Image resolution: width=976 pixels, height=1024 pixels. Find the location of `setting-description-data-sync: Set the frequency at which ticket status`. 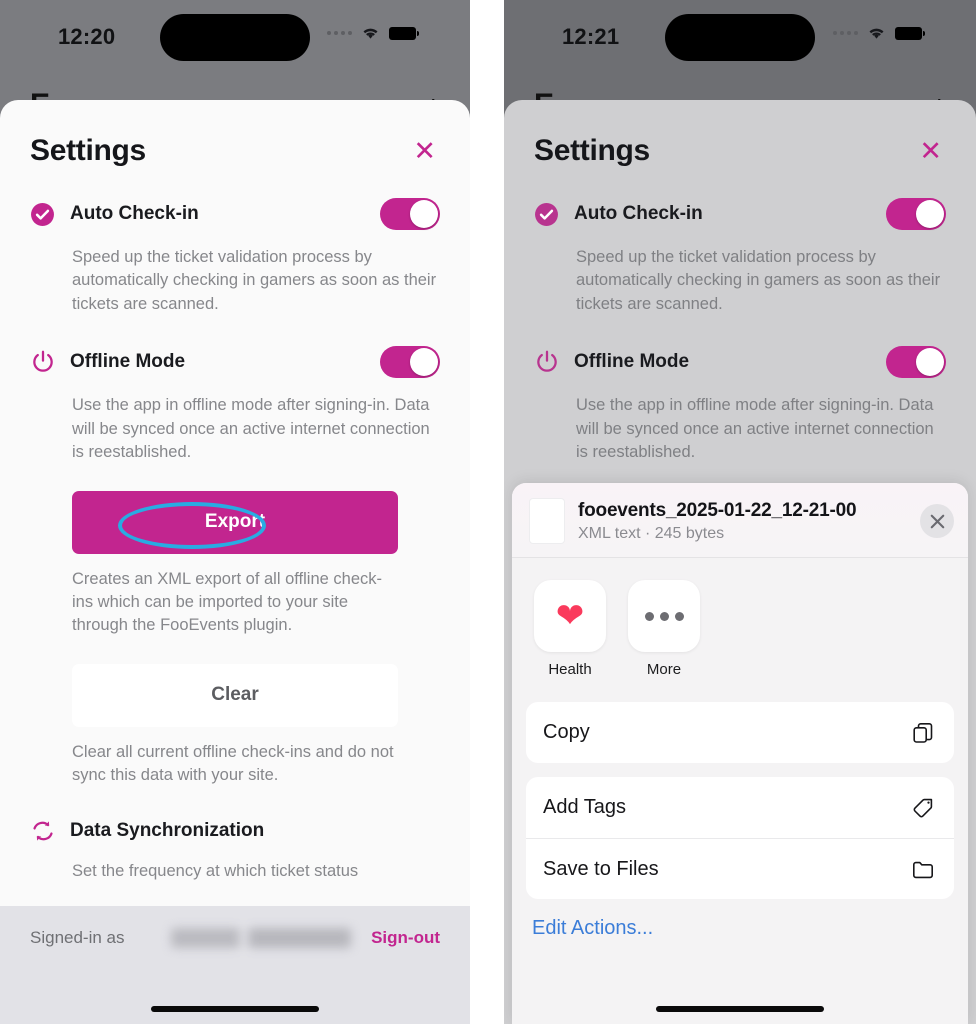

setting-description-data-sync: Set the frequency at which ticket status is located at coordinates (215, 870).